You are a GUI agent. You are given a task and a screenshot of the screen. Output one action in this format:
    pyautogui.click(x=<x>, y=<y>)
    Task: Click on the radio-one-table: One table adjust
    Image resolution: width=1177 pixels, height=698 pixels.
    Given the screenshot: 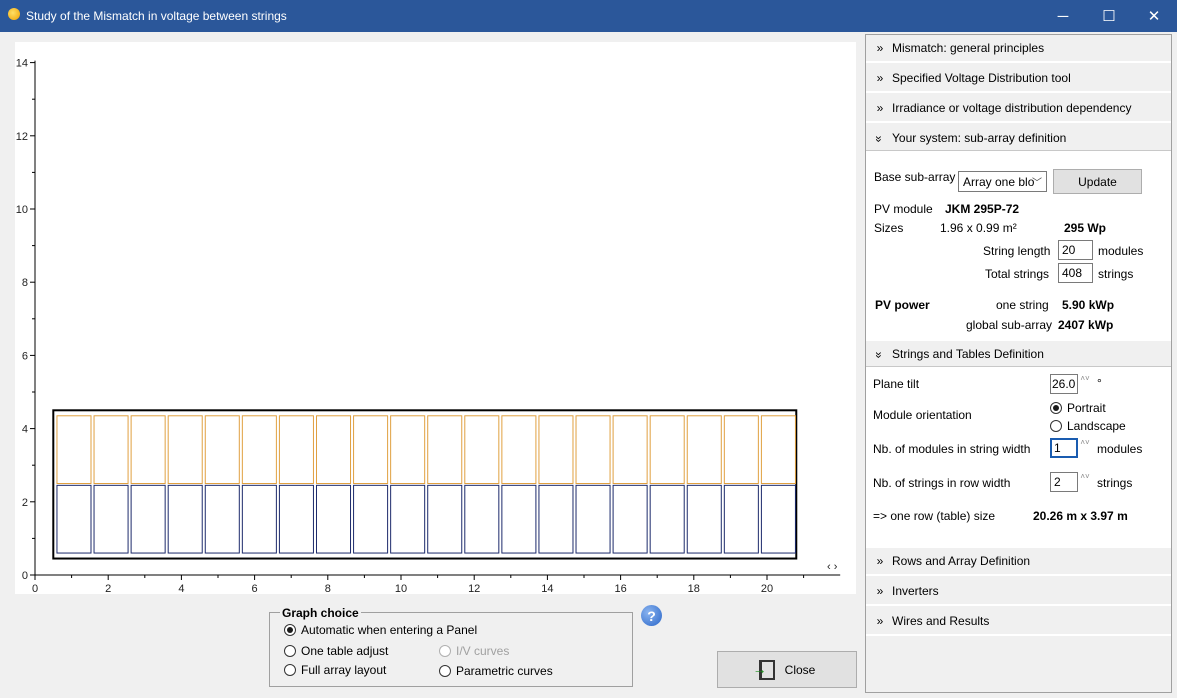 What is the action you would take?
    pyautogui.click(x=336, y=651)
    